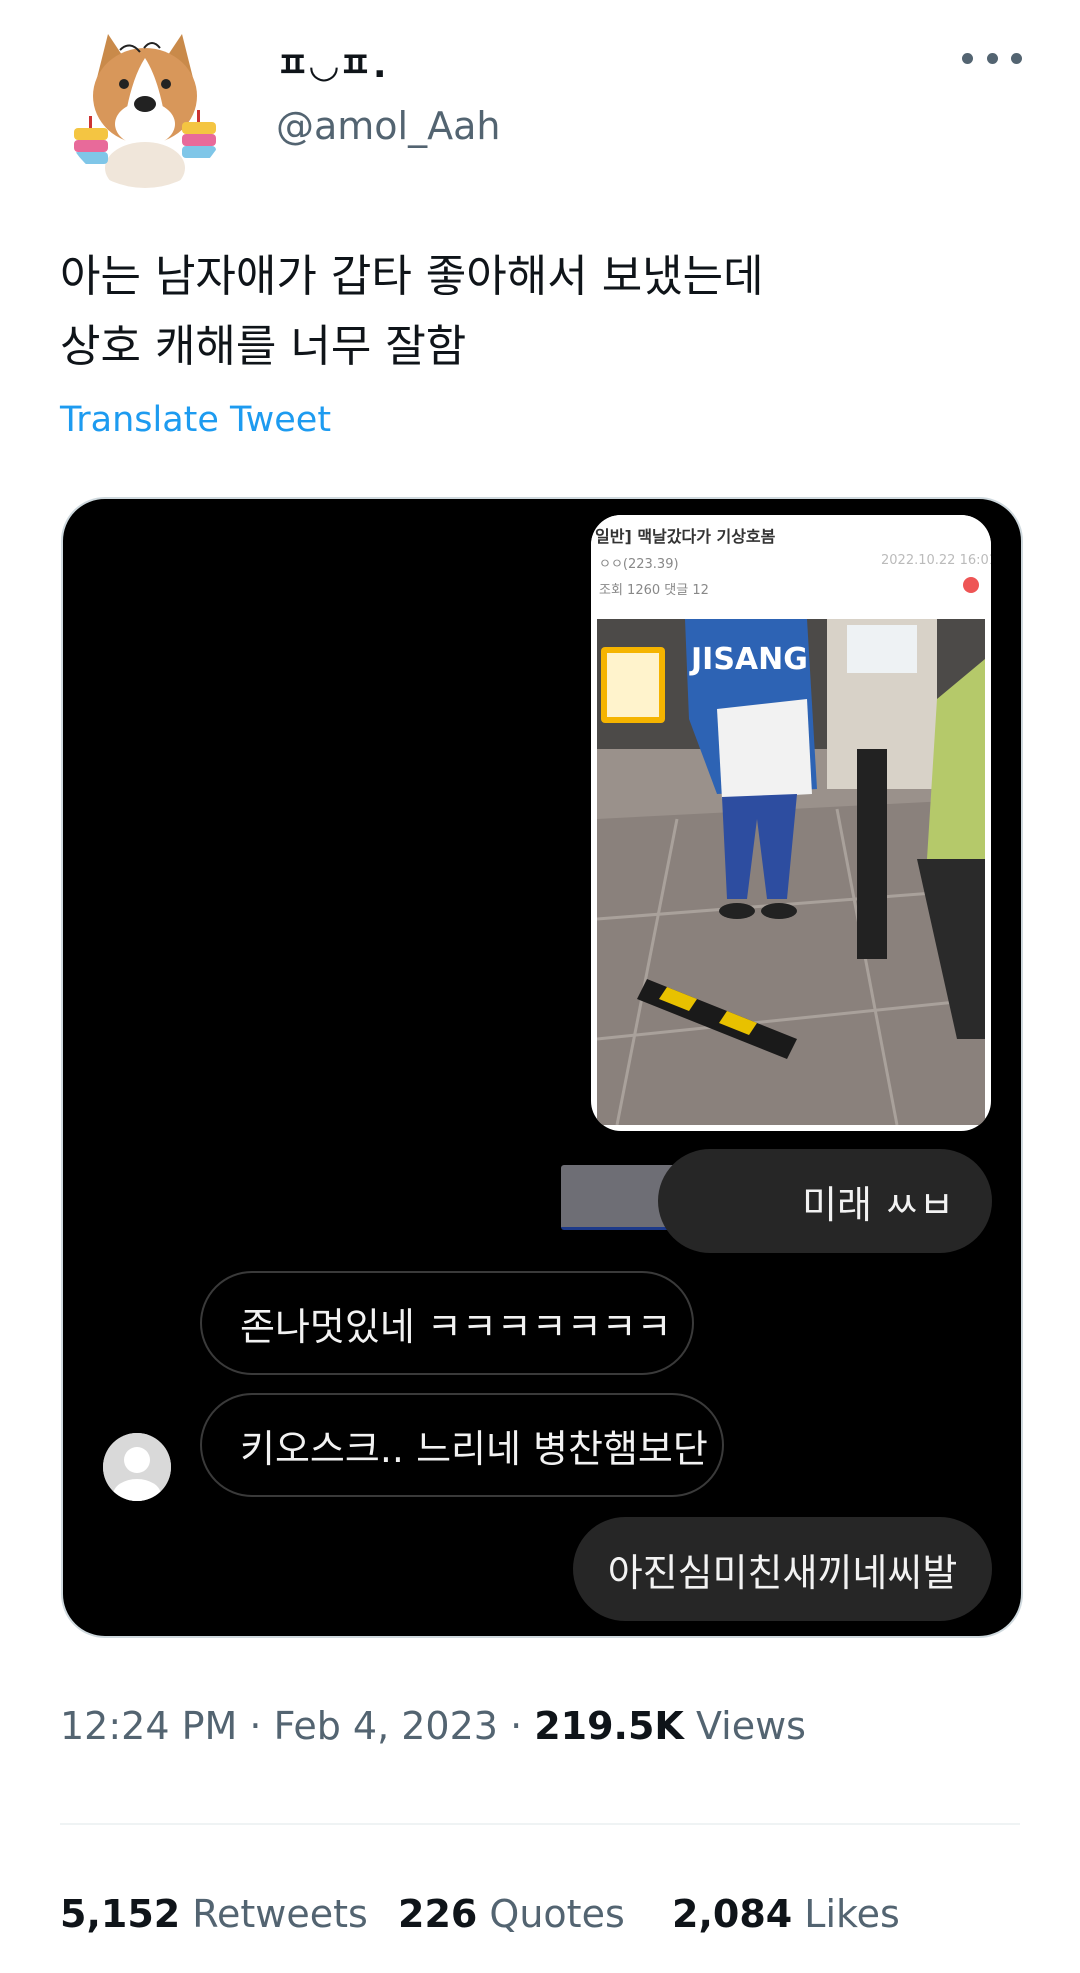  I want to click on kiosk-scene-image: JISANG, so click(791, 872).